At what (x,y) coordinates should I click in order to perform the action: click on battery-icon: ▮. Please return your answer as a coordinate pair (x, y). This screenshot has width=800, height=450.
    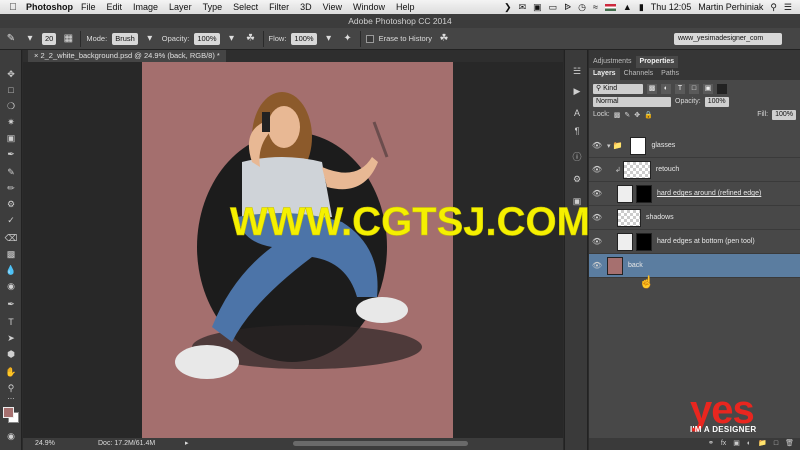
    Looking at the image, I should click on (641, 7).